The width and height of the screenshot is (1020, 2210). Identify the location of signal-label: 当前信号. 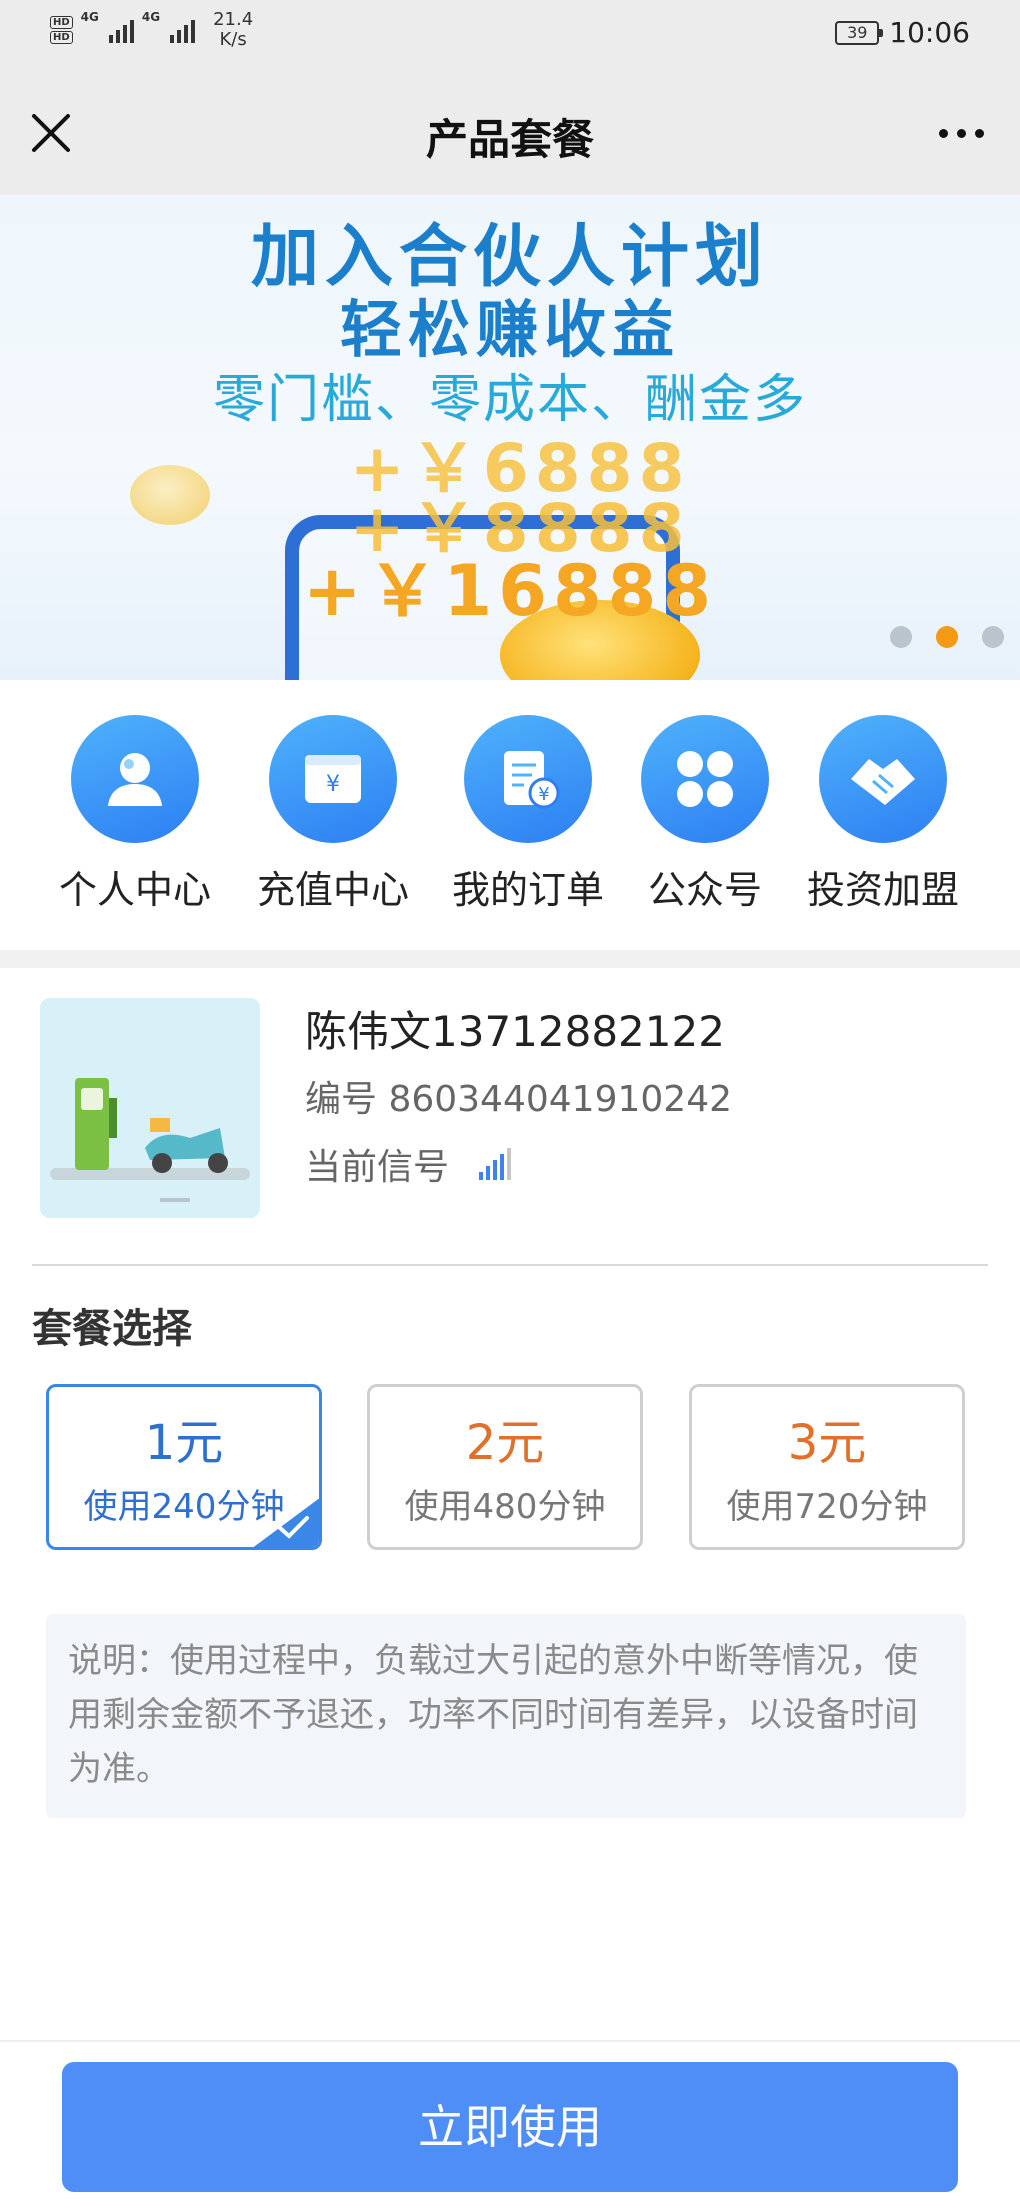
(377, 1167).